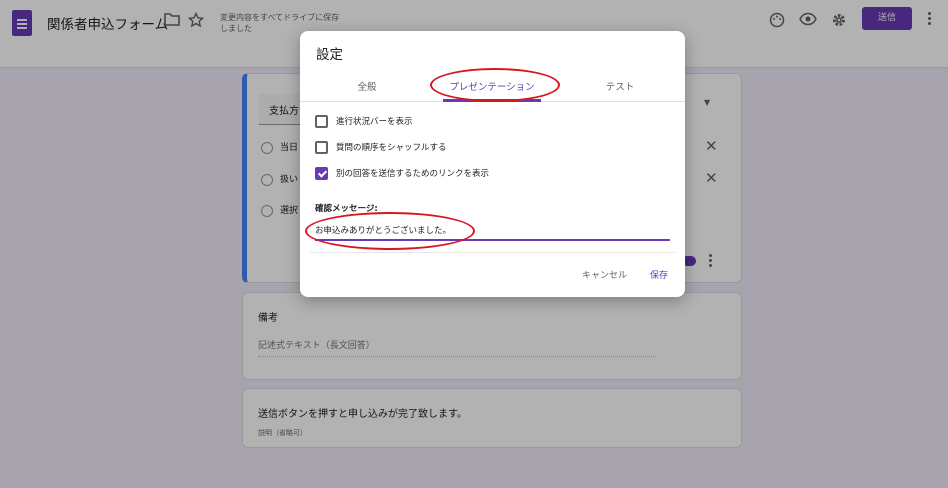 This screenshot has height=488, width=948. I want to click on checkbox-label: 質問の順序をシャッフルする, so click(391, 148).